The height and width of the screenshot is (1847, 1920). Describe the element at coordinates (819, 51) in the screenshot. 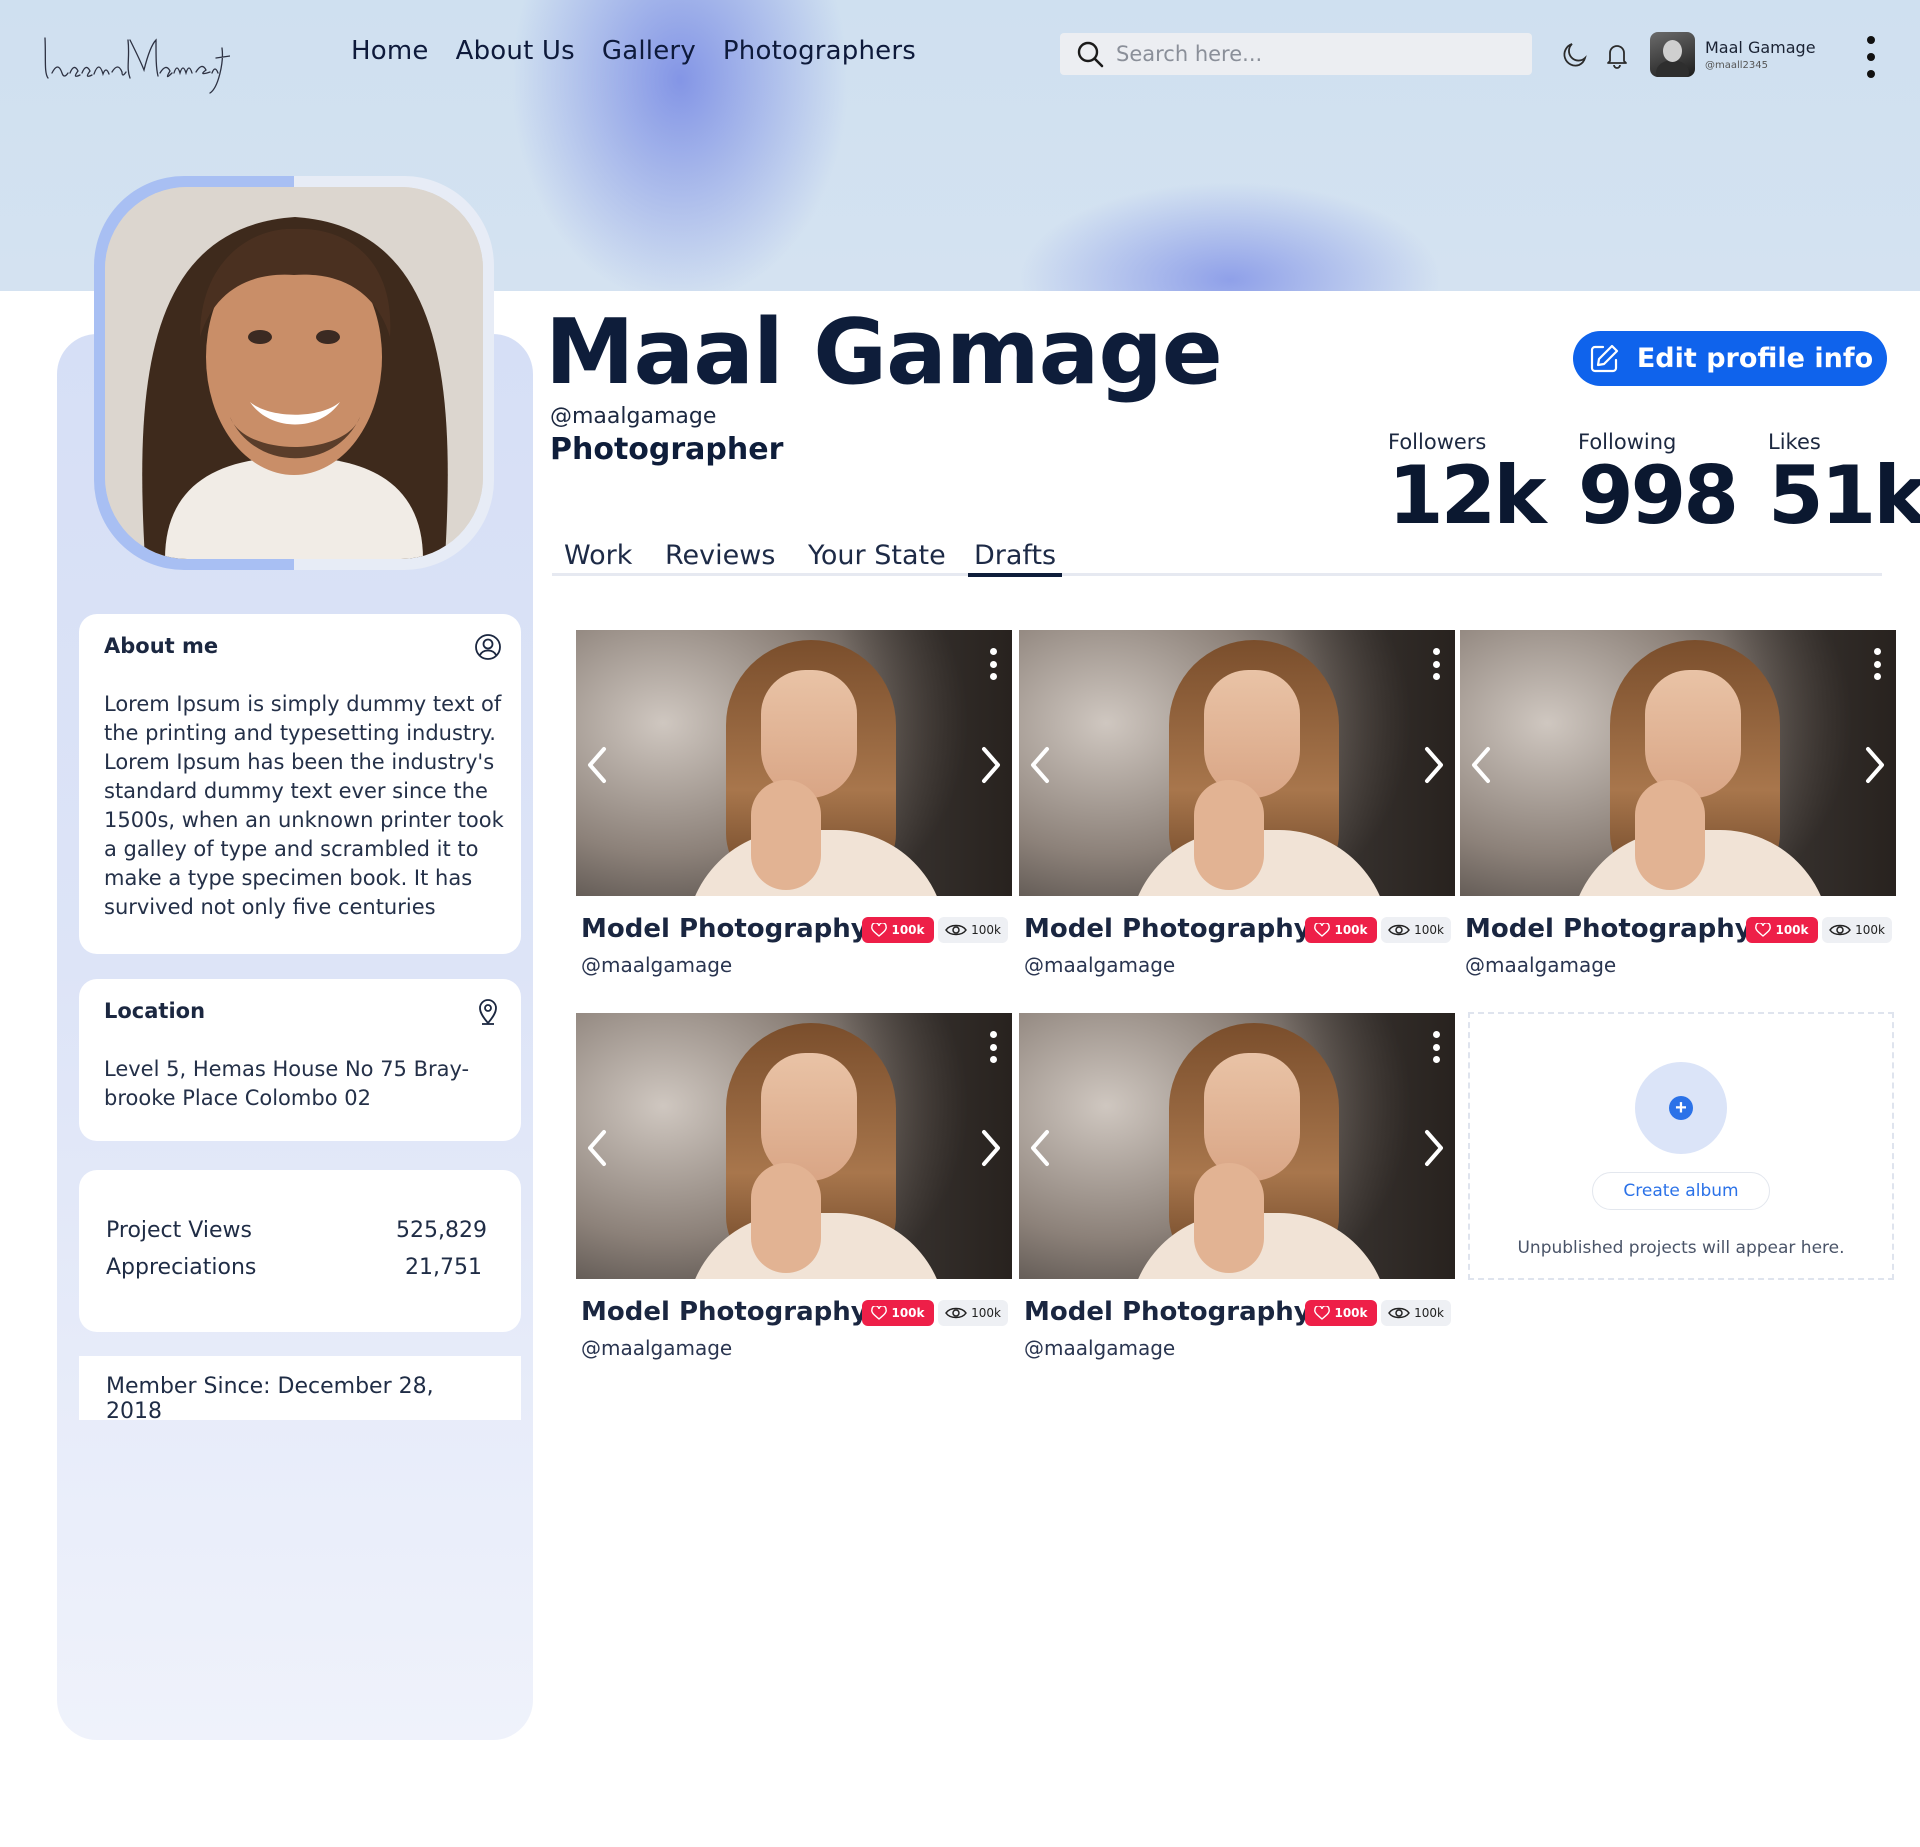

I see `nav-photographers: Photographers` at that location.